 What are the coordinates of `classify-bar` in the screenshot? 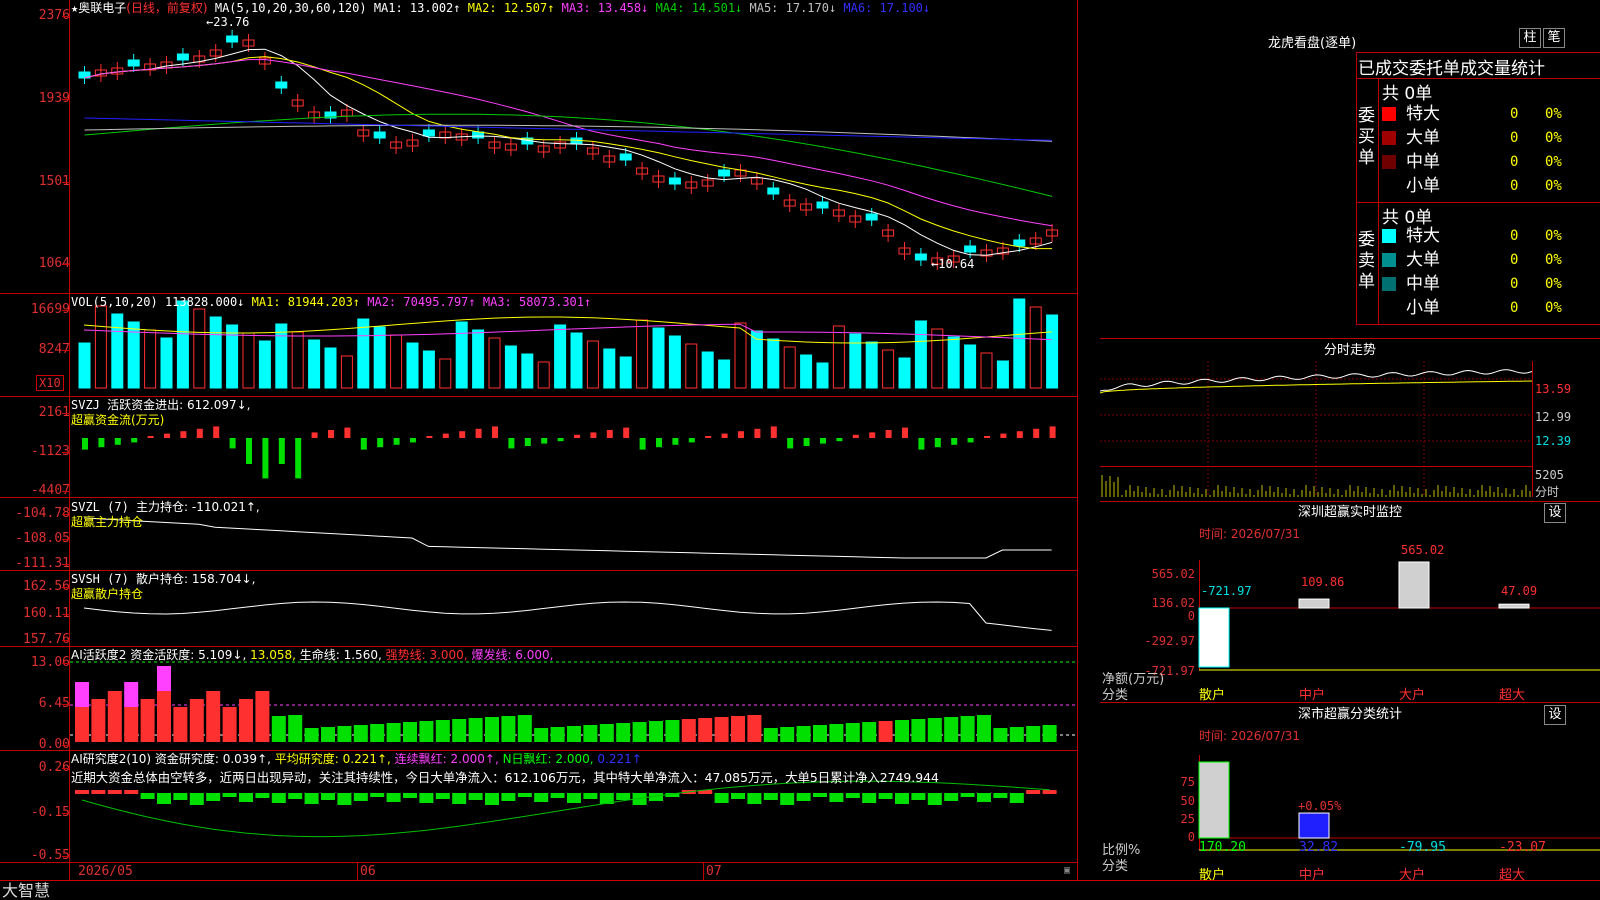 It's located at (1214, 800).